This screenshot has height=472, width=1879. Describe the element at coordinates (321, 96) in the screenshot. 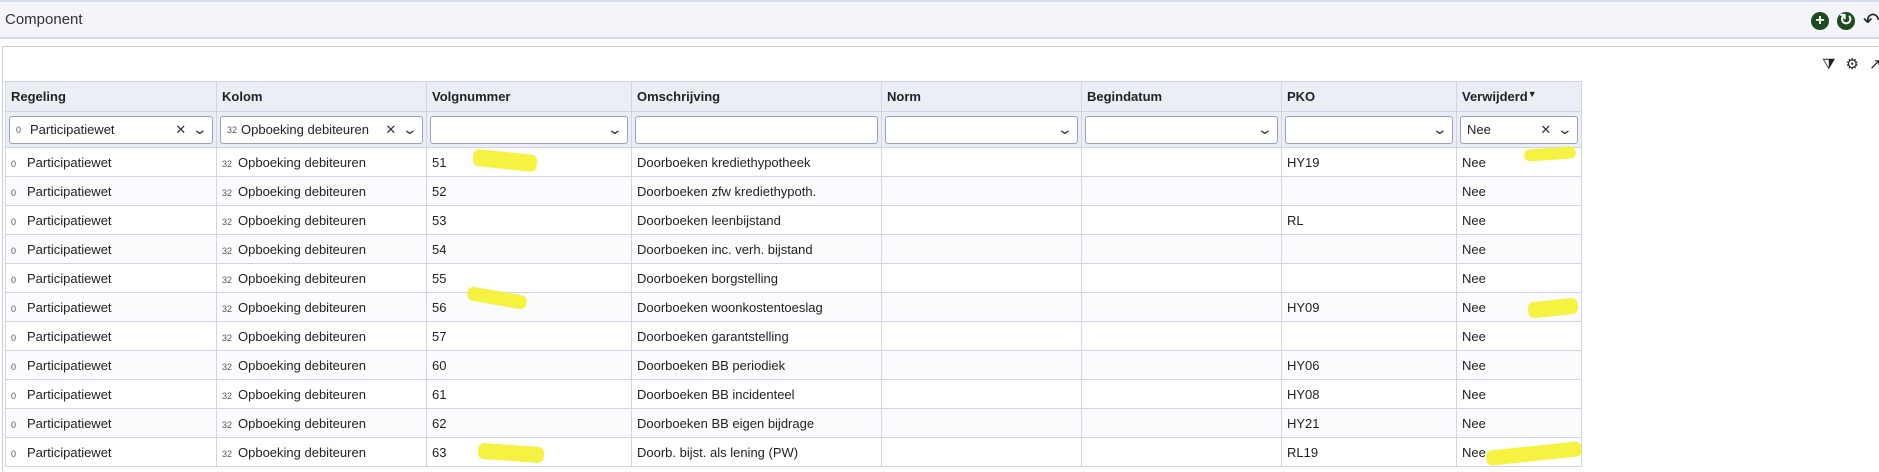

I see `column-header-kolom: Kolom` at that location.